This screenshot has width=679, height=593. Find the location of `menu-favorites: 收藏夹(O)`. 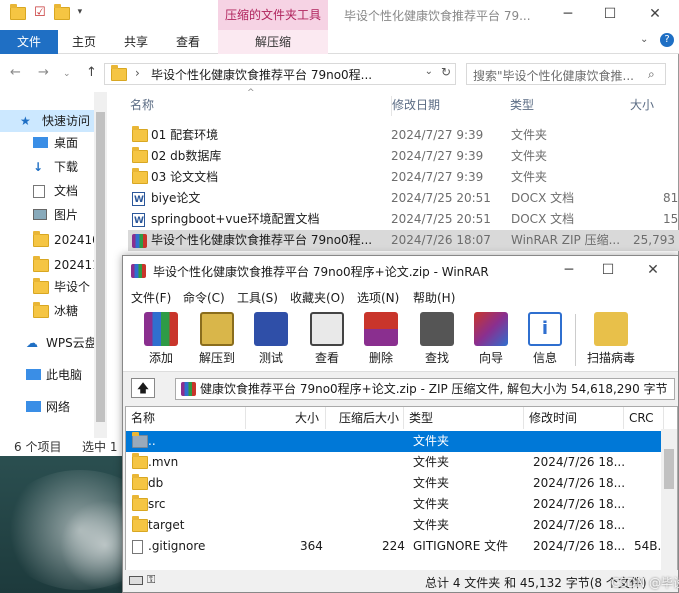

menu-favorites: 收藏夹(O) is located at coordinates (317, 297).